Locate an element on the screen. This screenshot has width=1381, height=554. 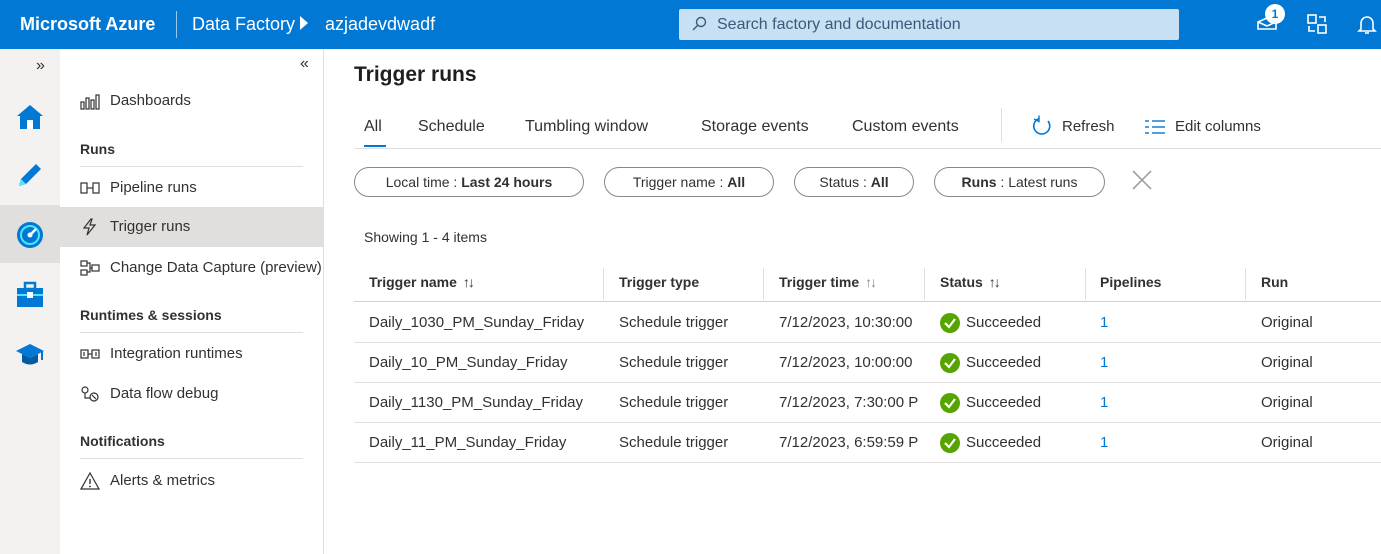
collapse-nav-icon: « is located at coordinates (304, 64).